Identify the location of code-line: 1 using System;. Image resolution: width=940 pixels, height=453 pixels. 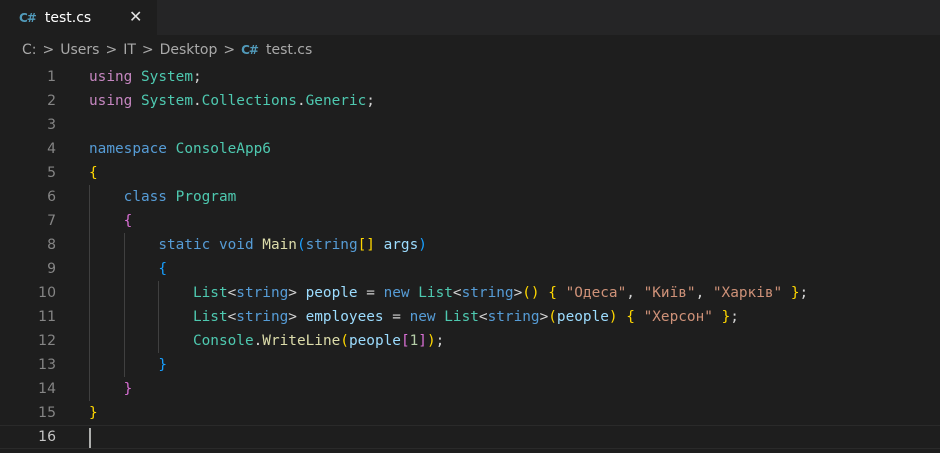
(470, 77).